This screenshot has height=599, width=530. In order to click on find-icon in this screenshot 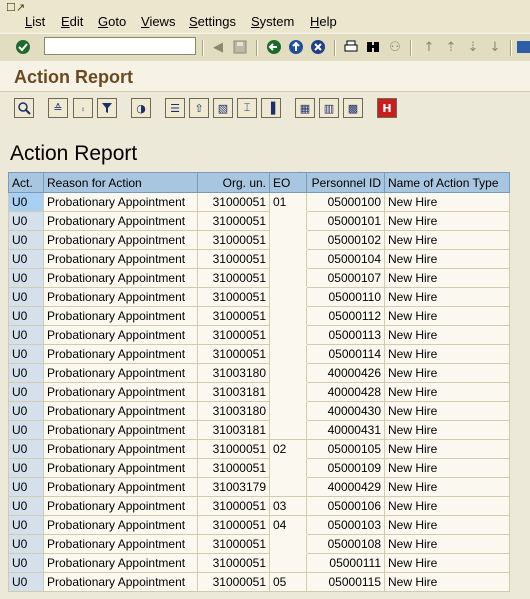, I will do `click(373, 47)`.